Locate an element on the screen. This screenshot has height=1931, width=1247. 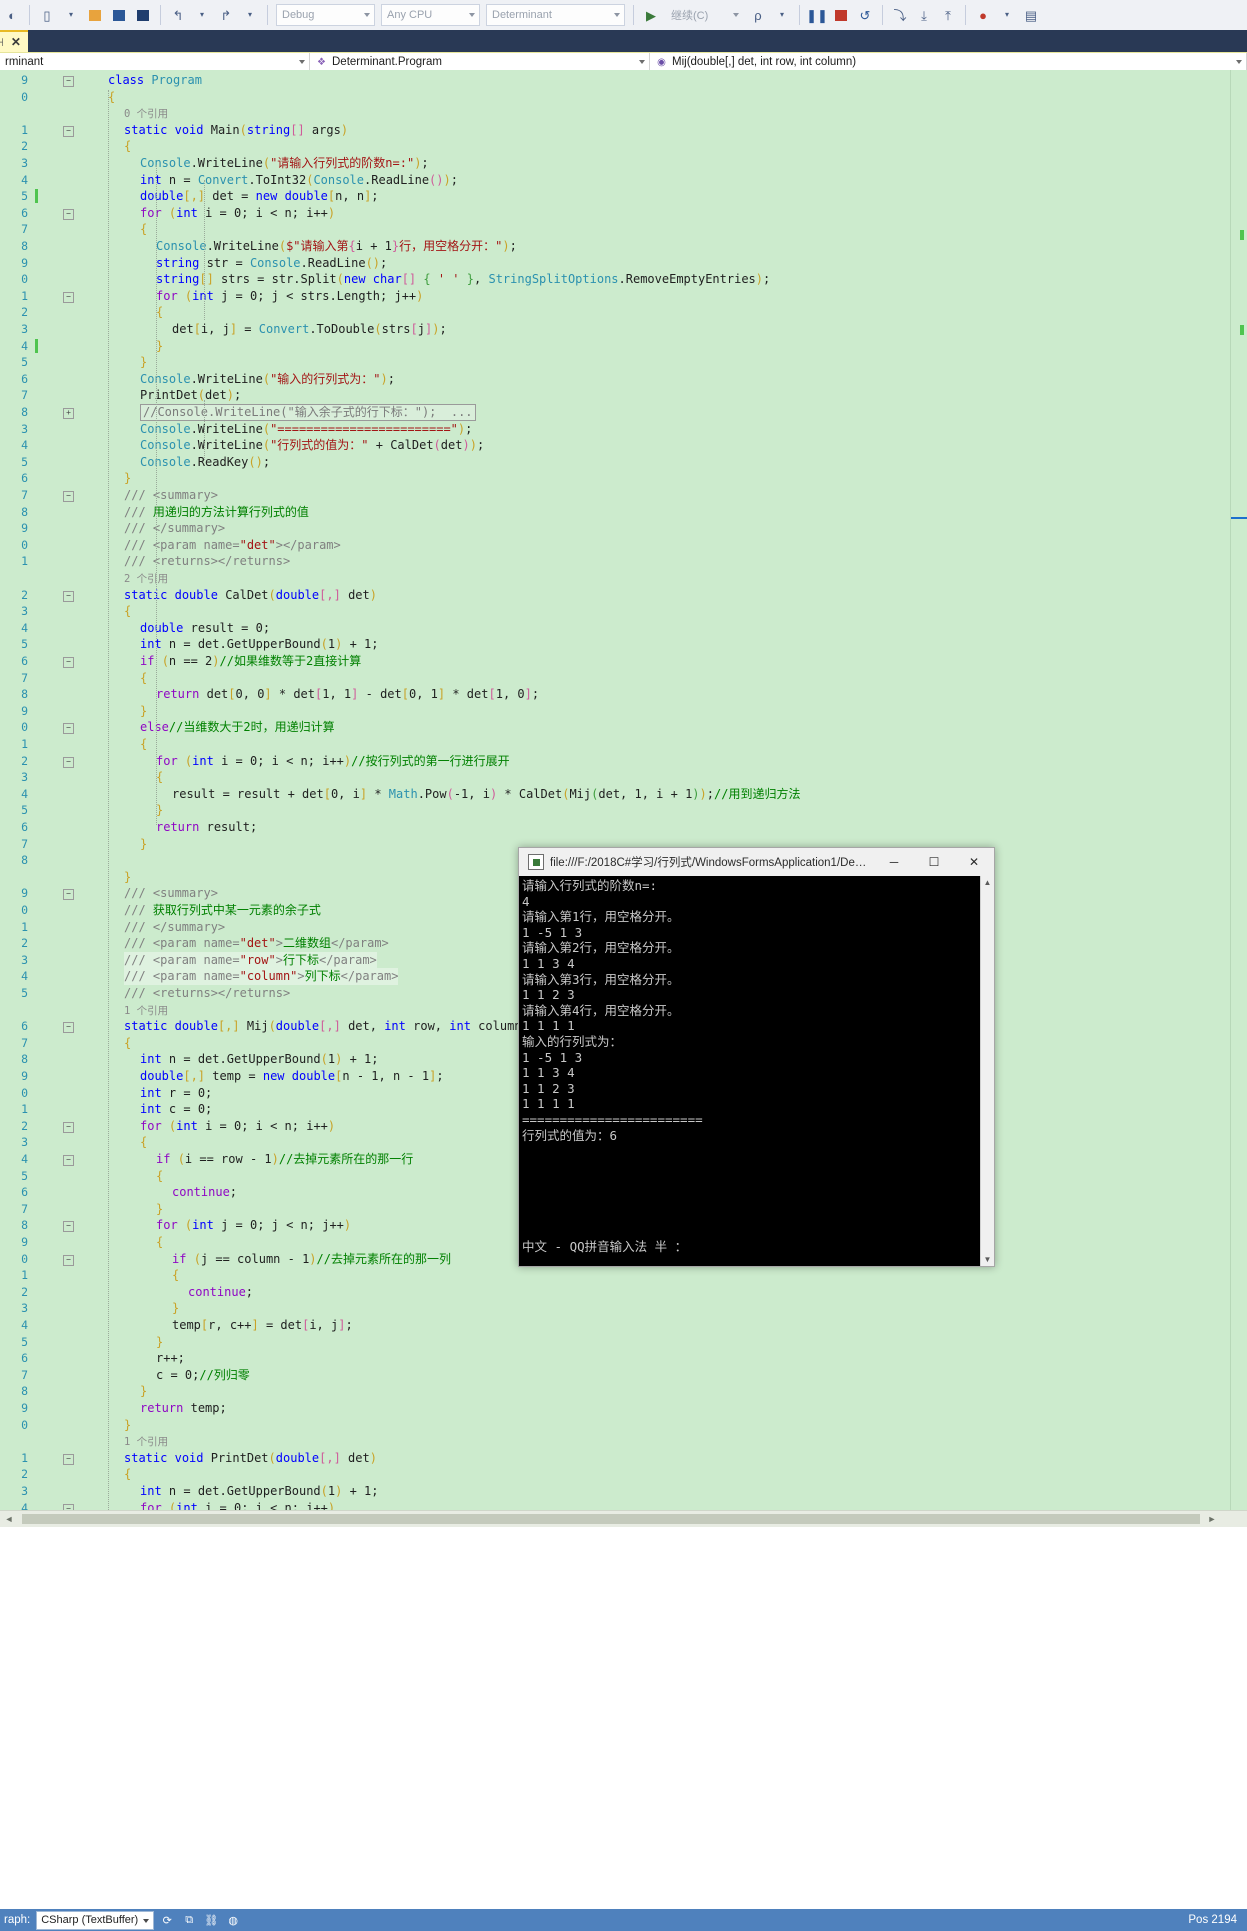
save-icon is located at coordinates (119, 15).